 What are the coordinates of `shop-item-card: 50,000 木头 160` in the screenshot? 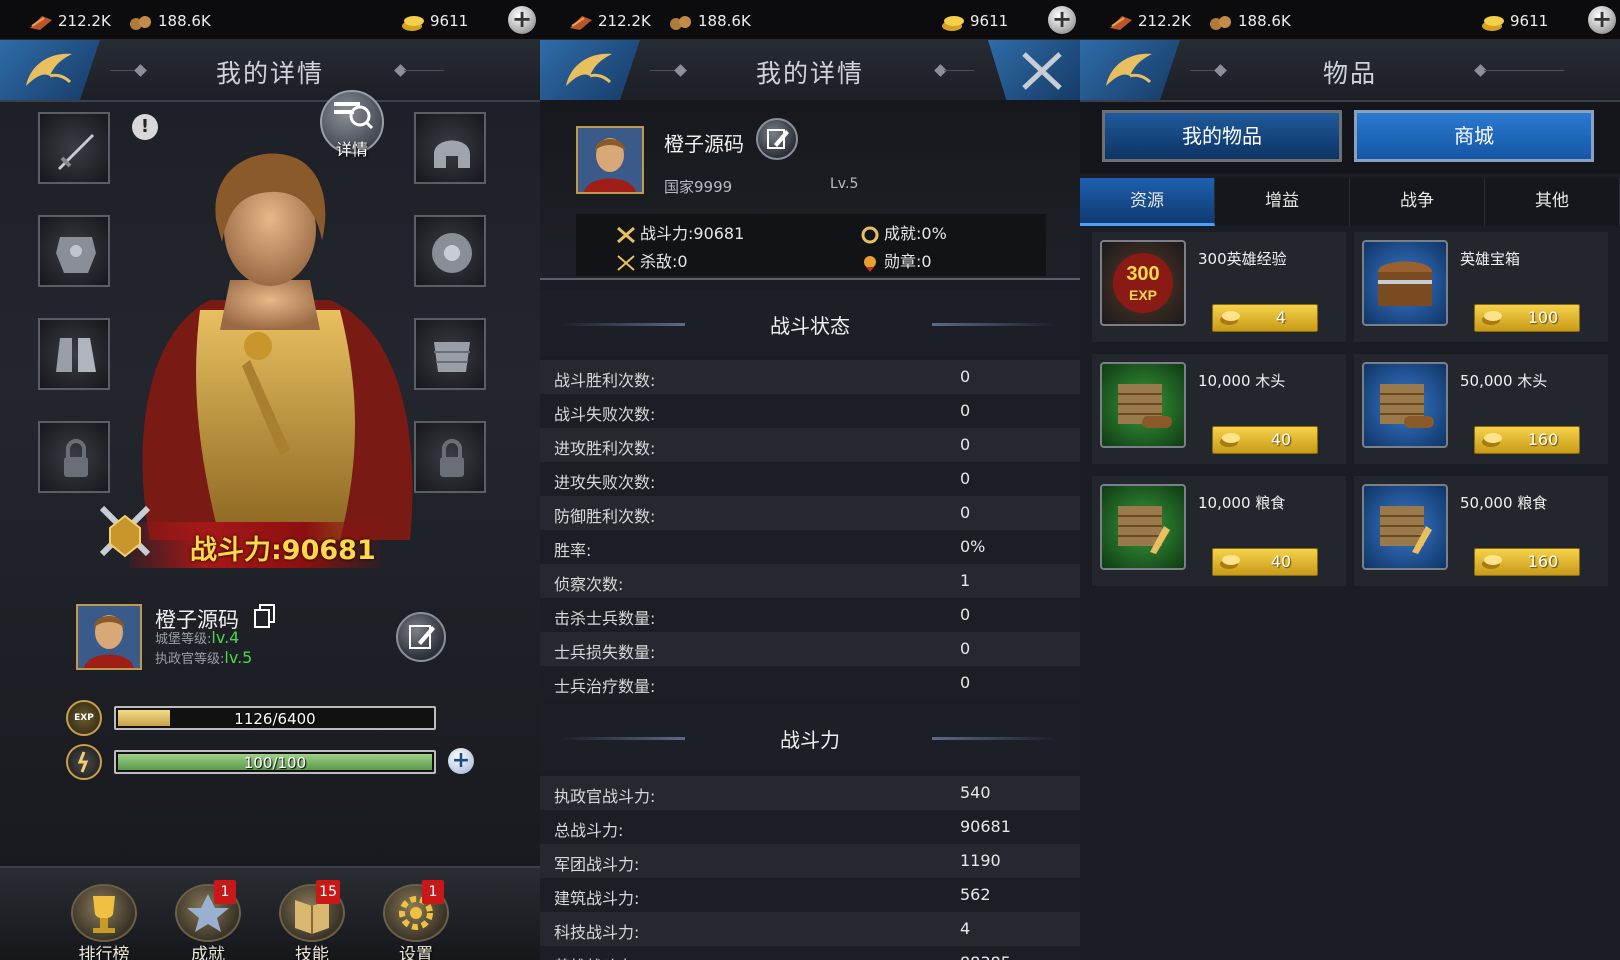 It's located at (1481, 409).